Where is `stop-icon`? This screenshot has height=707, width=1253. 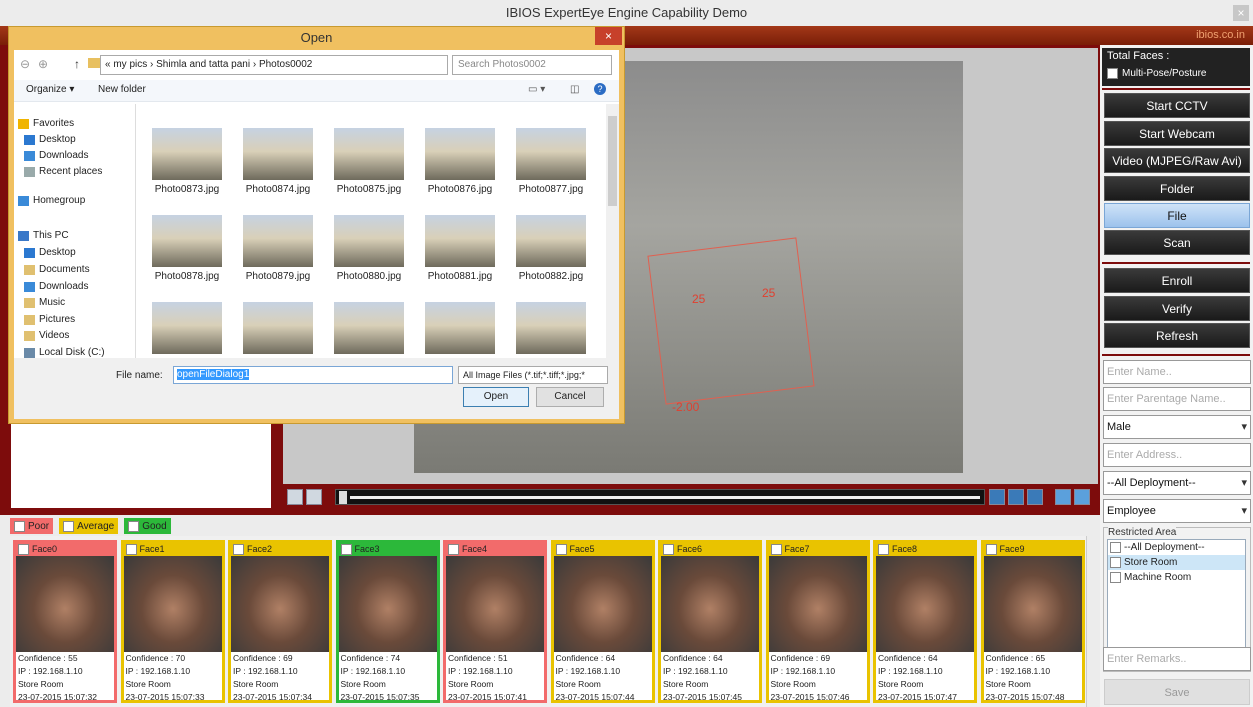 stop-icon is located at coordinates (314, 497).